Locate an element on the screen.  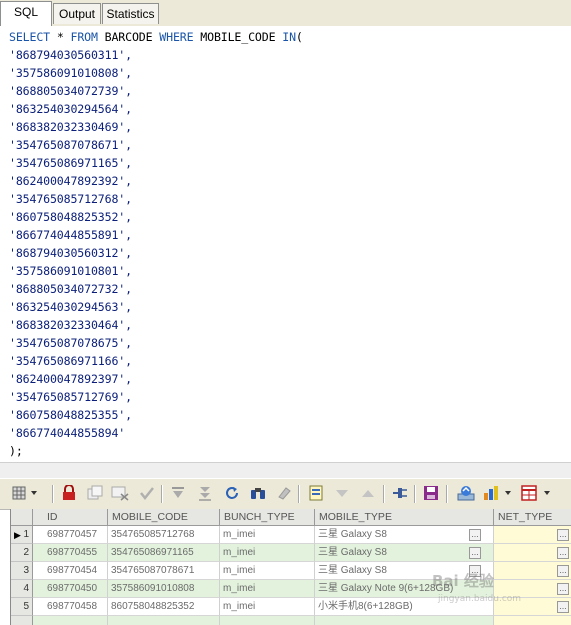
move-down-icon is located at coordinates (178, 493).